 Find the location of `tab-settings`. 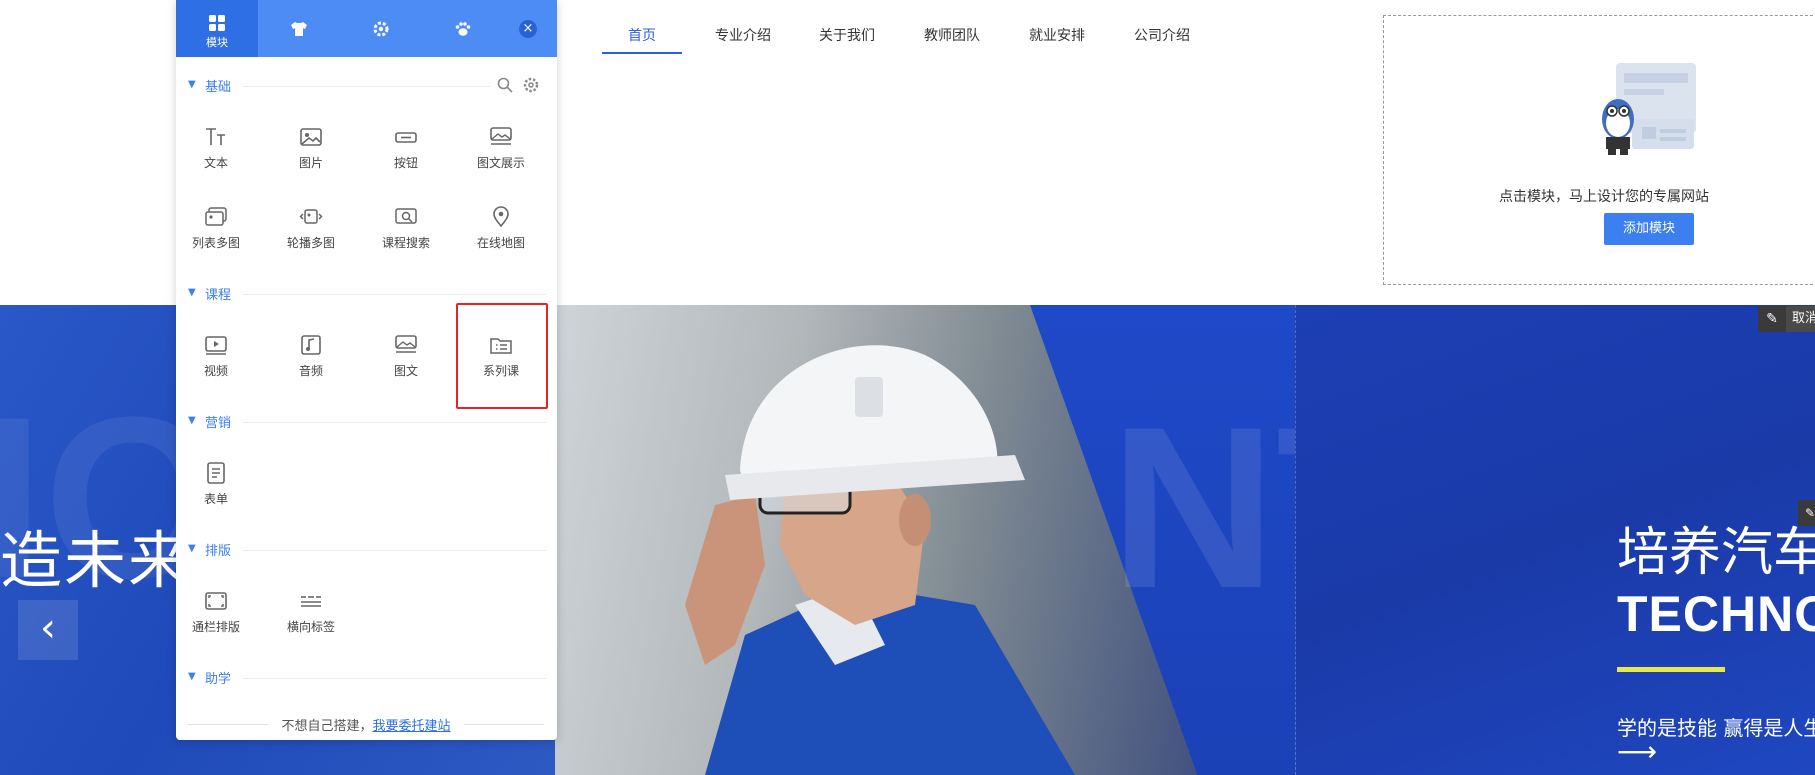

tab-settings is located at coordinates (381, 28).